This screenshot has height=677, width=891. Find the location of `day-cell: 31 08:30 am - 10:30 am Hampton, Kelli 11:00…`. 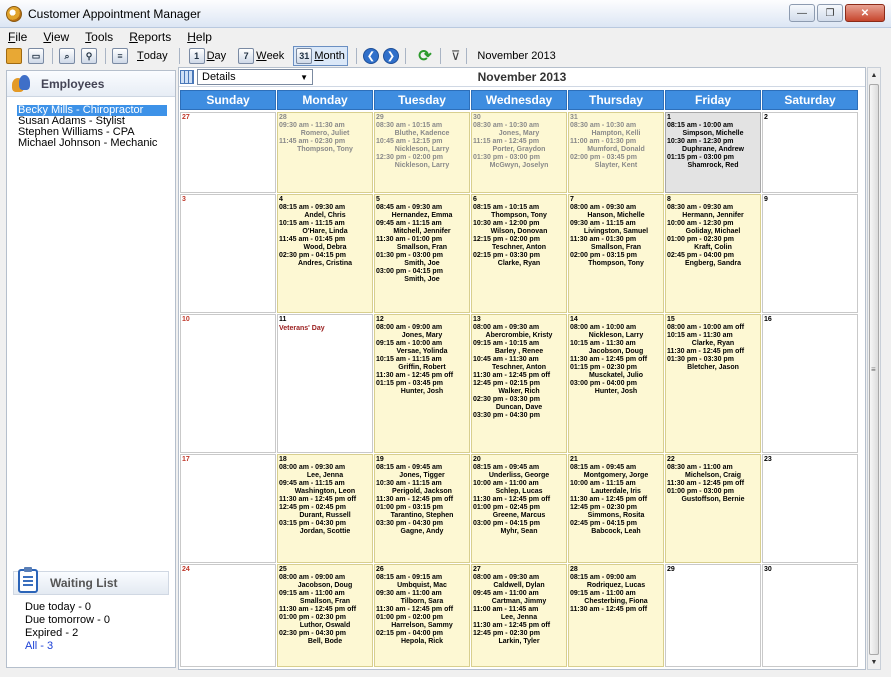

day-cell: 31 08:30 am - 10:30 am Hampton, Kelli 11:00… is located at coordinates (616, 152).